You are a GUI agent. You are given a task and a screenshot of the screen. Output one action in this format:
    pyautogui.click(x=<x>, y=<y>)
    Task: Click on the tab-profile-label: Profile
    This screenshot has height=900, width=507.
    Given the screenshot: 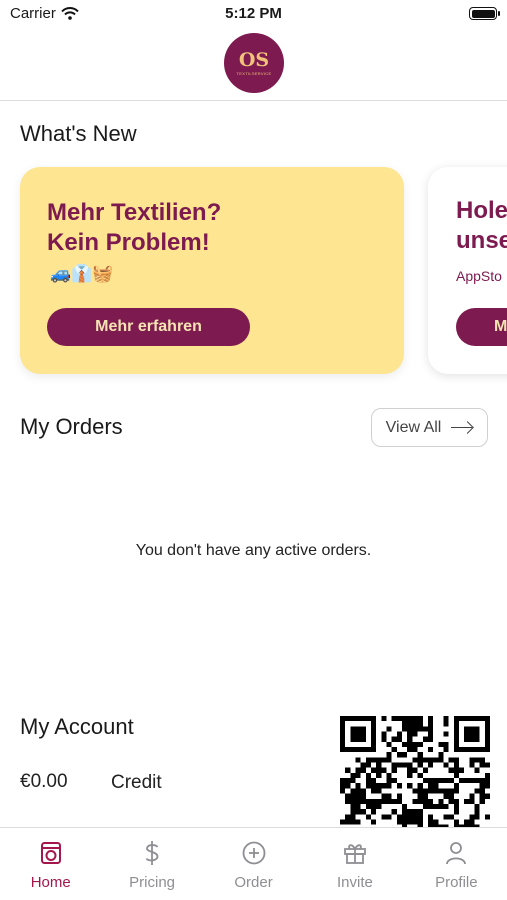 What is the action you would take?
    pyautogui.click(x=456, y=882)
    